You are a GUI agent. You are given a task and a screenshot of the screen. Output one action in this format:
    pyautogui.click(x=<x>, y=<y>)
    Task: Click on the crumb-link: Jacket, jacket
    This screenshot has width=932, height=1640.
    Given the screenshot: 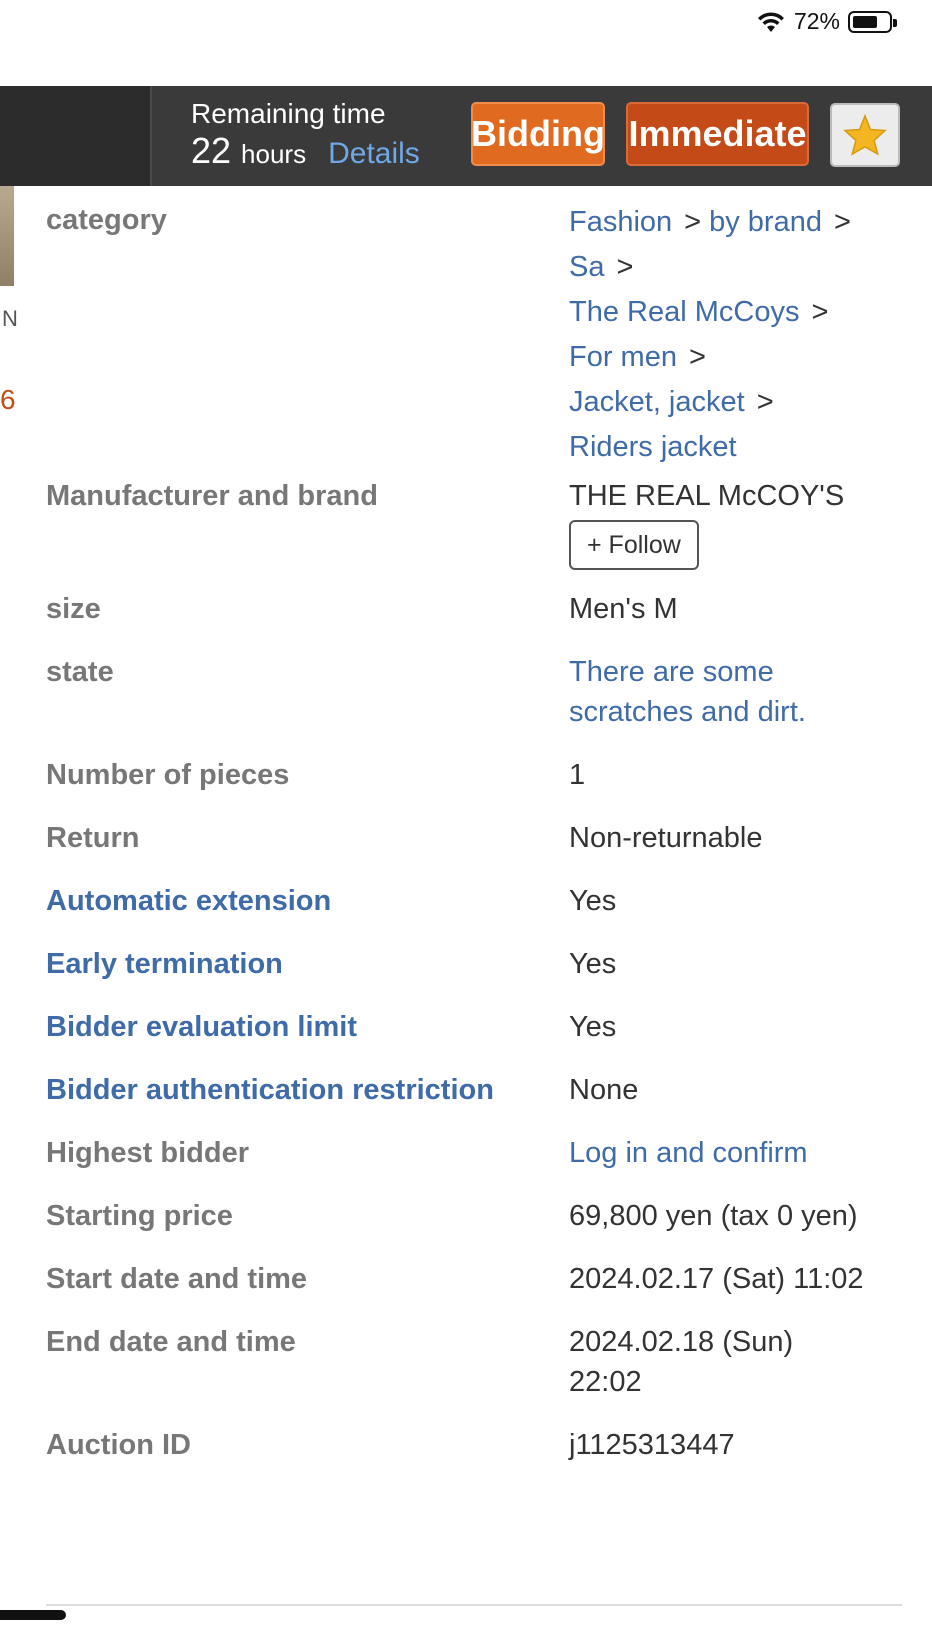 What is the action you would take?
    pyautogui.click(x=657, y=402)
    